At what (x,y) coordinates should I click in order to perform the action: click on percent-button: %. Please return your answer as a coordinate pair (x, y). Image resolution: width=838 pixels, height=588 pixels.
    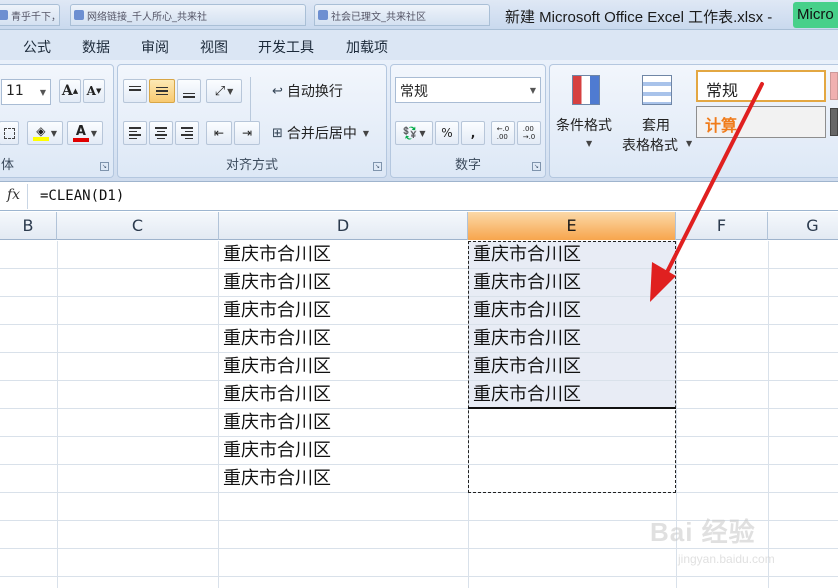
    Looking at the image, I should click on (447, 133).